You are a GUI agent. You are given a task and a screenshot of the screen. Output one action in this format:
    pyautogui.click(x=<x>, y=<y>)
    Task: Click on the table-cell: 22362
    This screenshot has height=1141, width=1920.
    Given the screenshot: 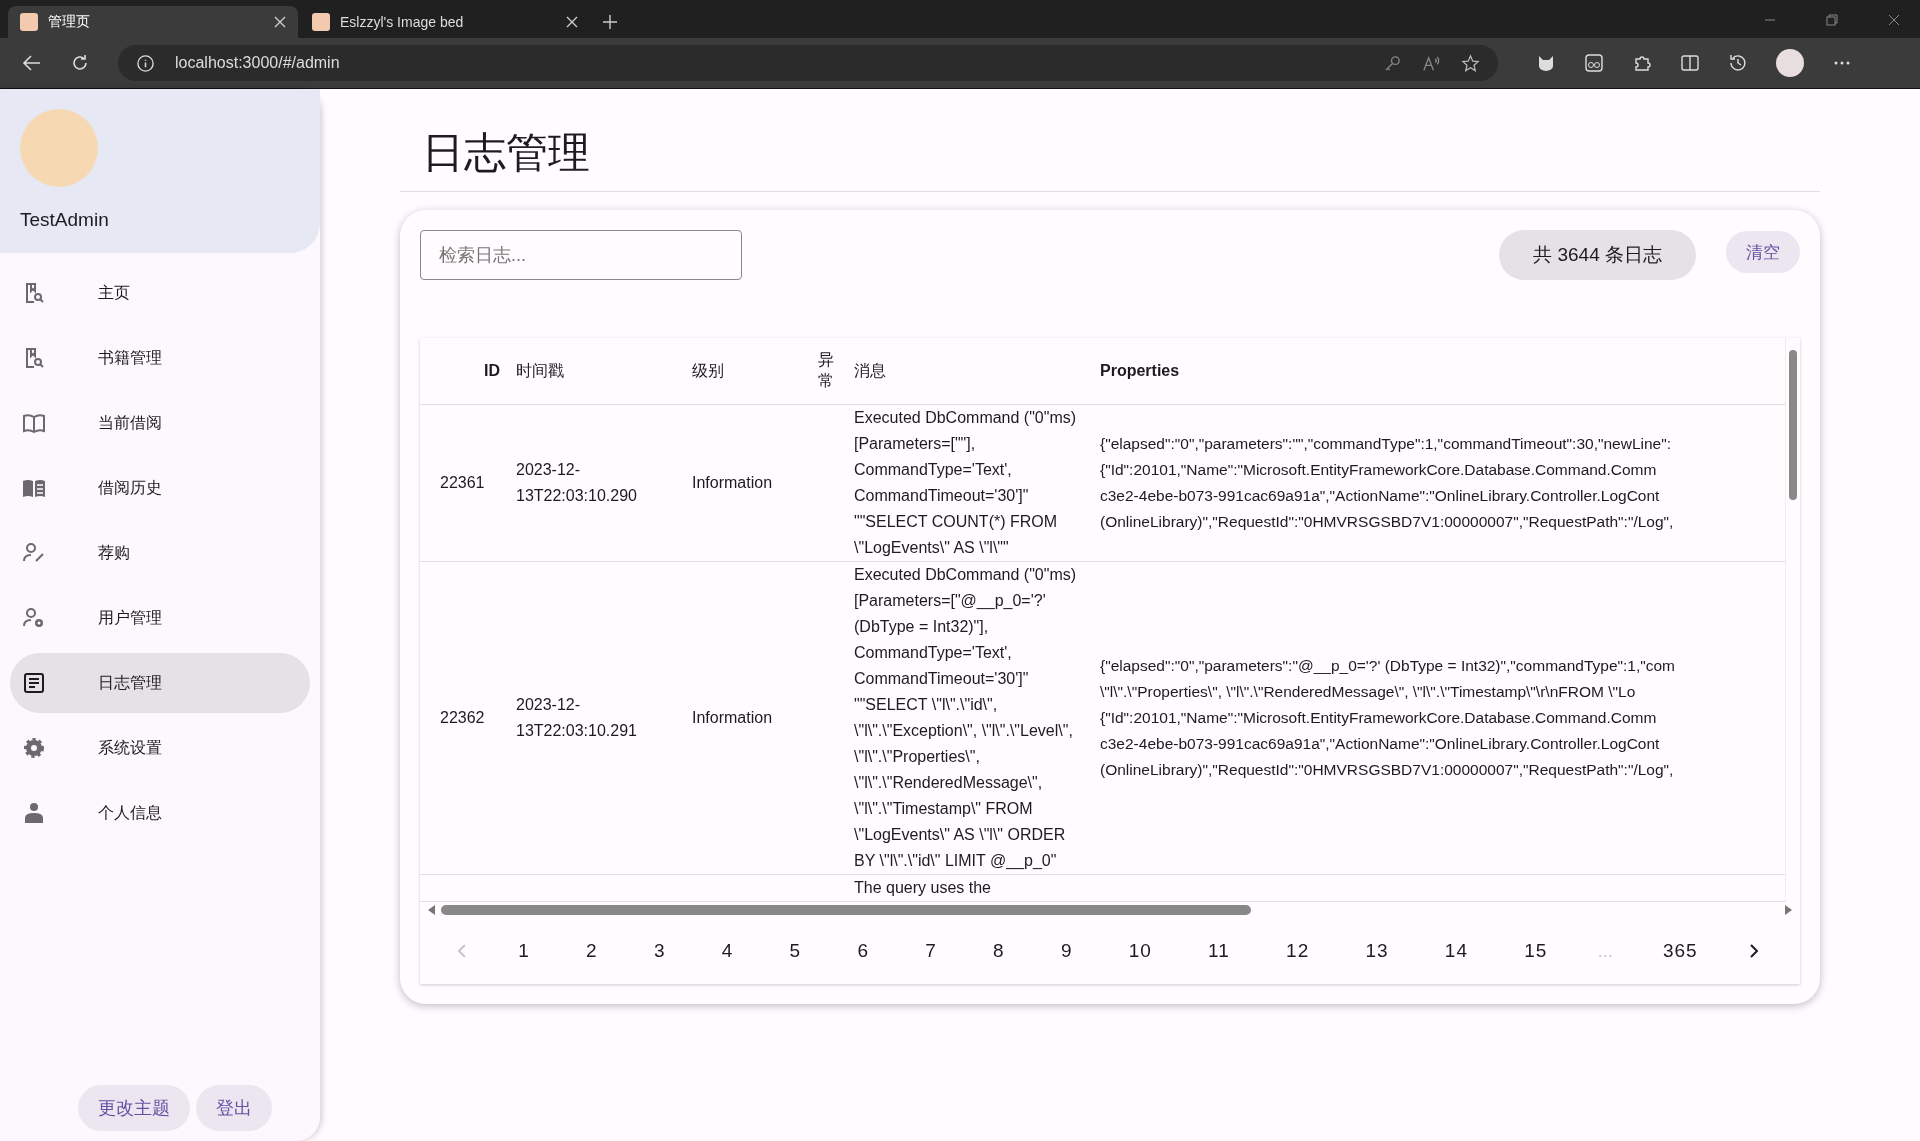 What is the action you would take?
    pyautogui.click(x=462, y=717)
    